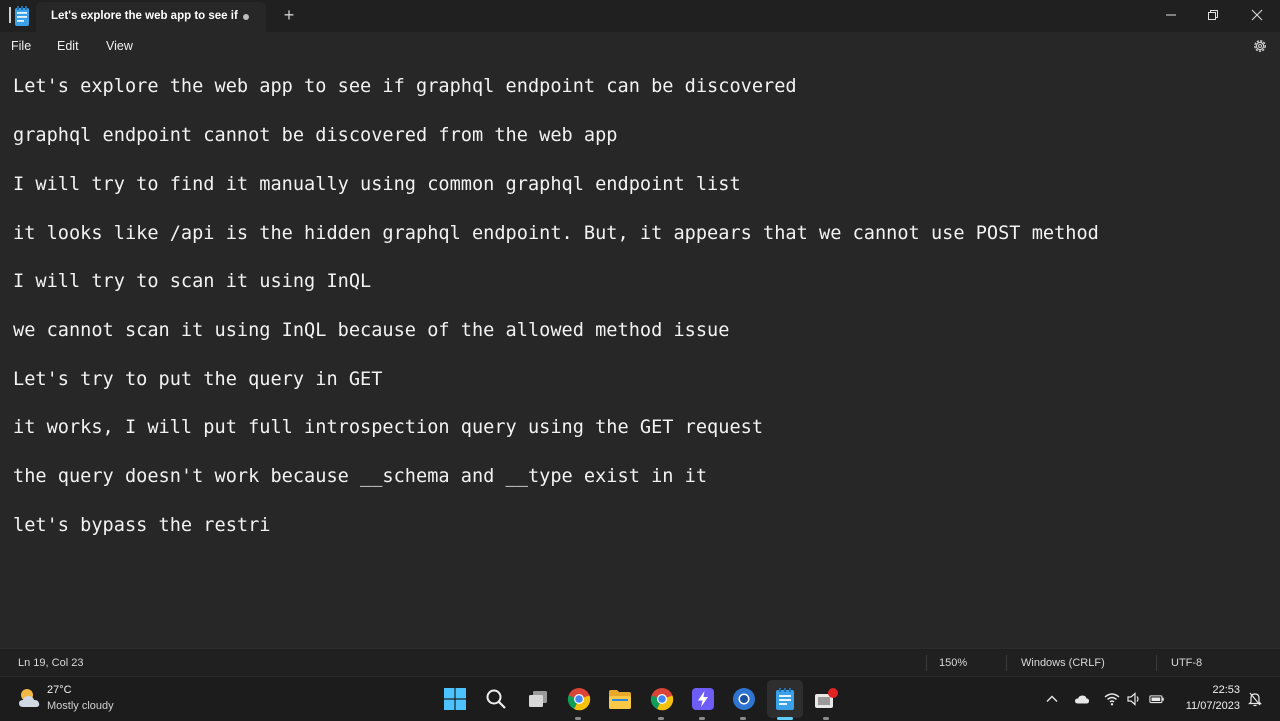 Image resolution: width=1280 pixels, height=721 pixels. What do you see at coordinates (640, 662) in the screenshot?
I see `status-bar: Ln 19, Col 23 150% Windows (CRLF) UTF-8` at bounding box center [640, 662].